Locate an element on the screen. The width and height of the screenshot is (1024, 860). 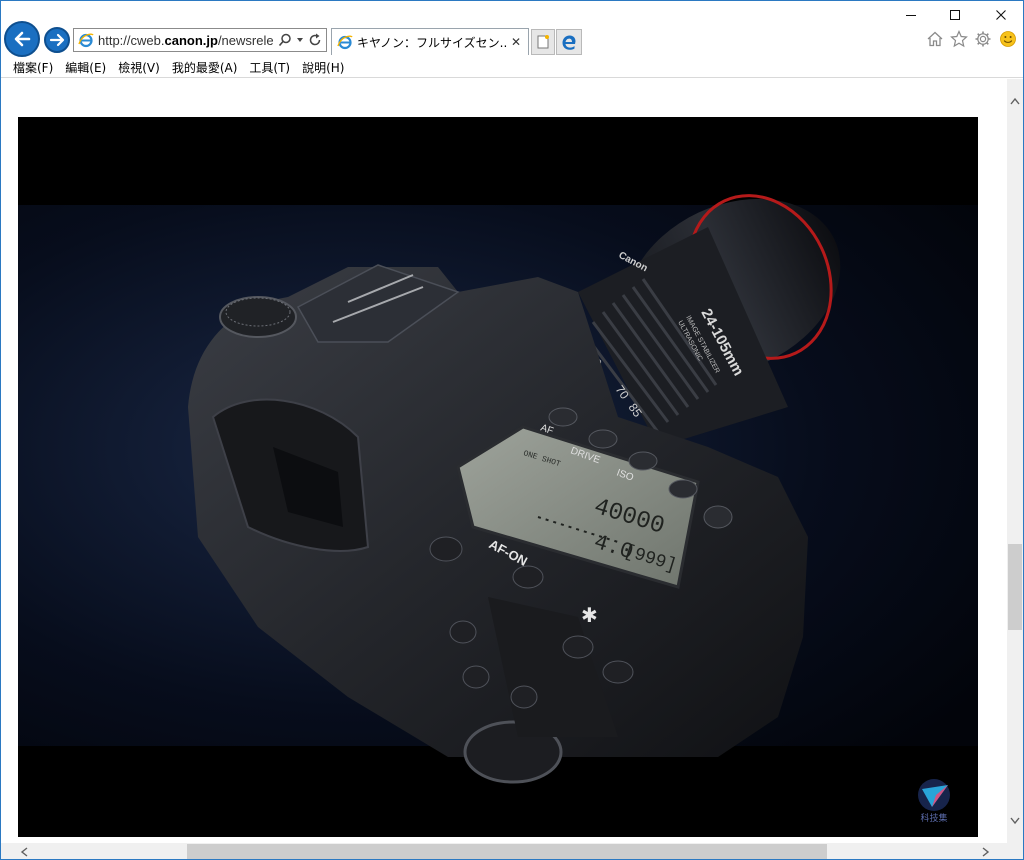
star-icon is located at coordinates (959, 39).